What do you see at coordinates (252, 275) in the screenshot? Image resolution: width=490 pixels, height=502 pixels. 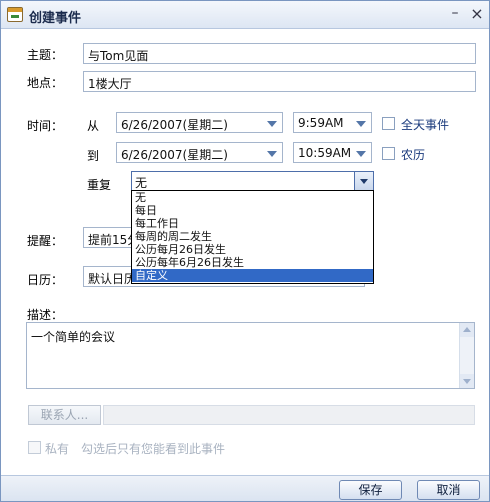 I see `repeat-option-highlighted: 自定义` at bounding box center [252, 275].